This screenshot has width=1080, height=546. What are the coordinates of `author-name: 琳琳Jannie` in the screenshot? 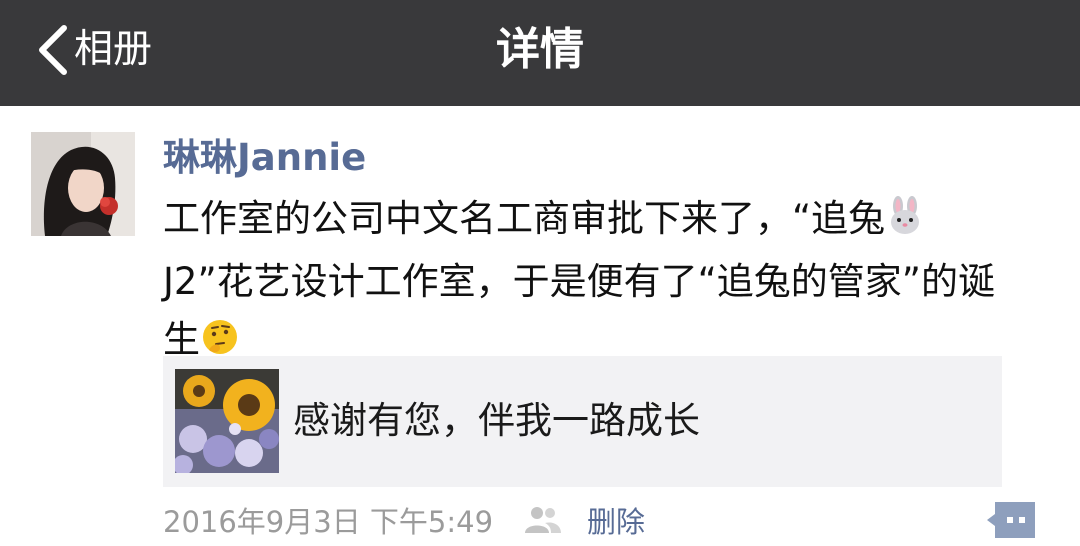 It's located at (264, 158).